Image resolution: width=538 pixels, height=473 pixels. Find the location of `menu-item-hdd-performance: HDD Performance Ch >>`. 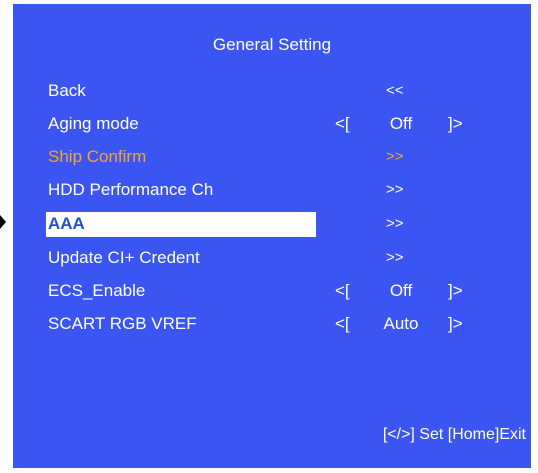

menu-item-hdd-performance: HDD Performance Ch >> is located at coordinates (272, 191).